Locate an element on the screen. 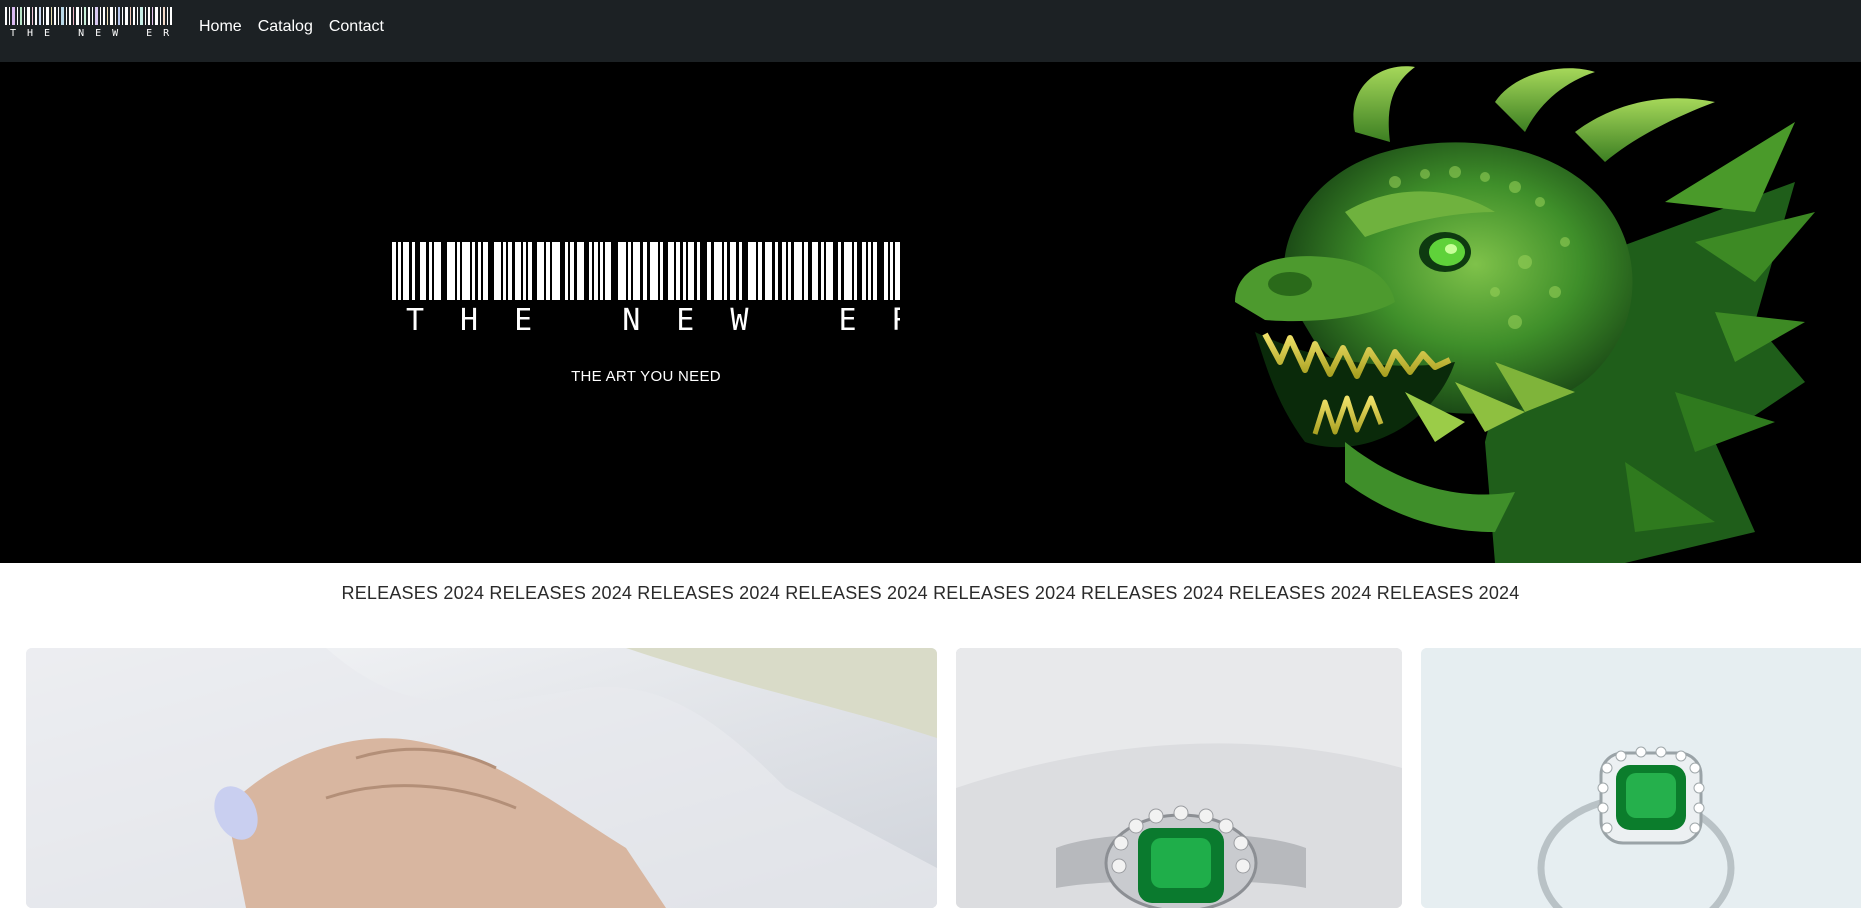 The image size is (1861, 908). brand-logo: THE NEW ERA is located at coordinates (90, 22).